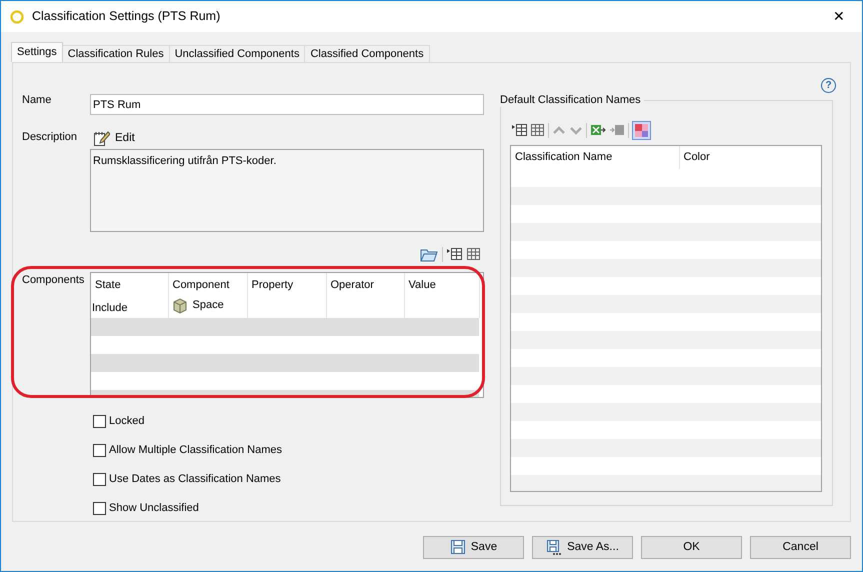  What do you see at coordinates (367, 53) in the screenshot?
I see `tab: Classified Components` at bounding box center [367, 53].